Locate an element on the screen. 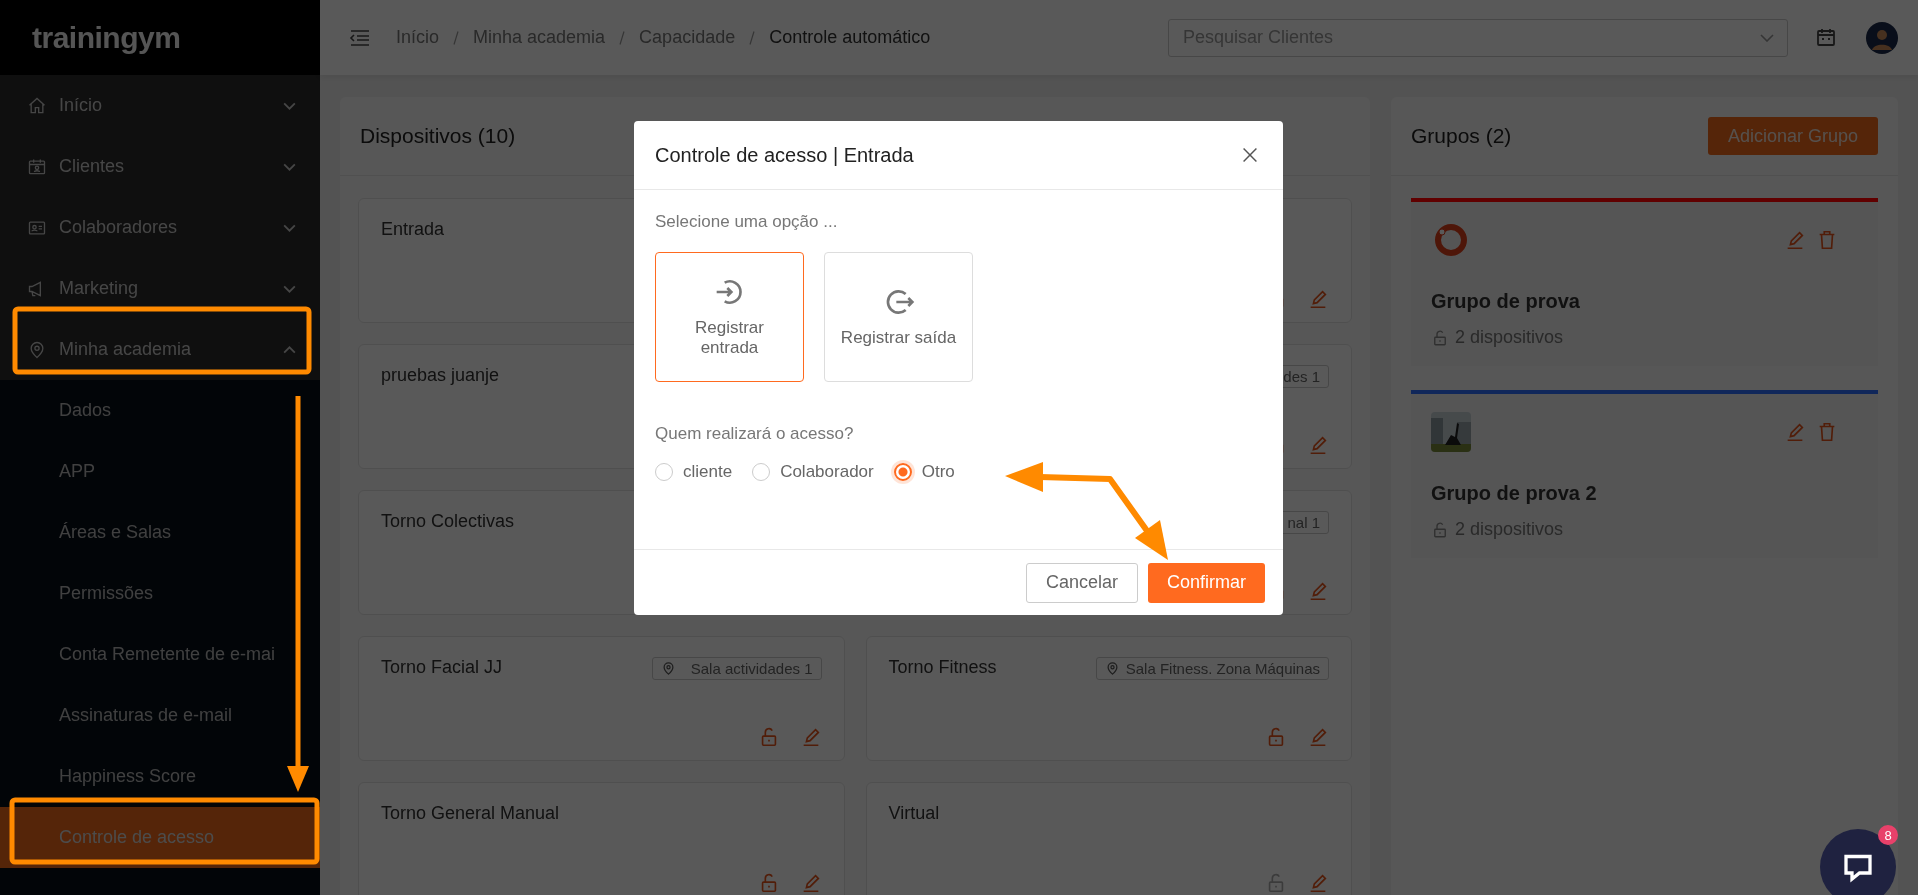 This screenshot has width=1918, height=895. question-text: Quem realizará o acesso? is located at coordinates (755, 434).